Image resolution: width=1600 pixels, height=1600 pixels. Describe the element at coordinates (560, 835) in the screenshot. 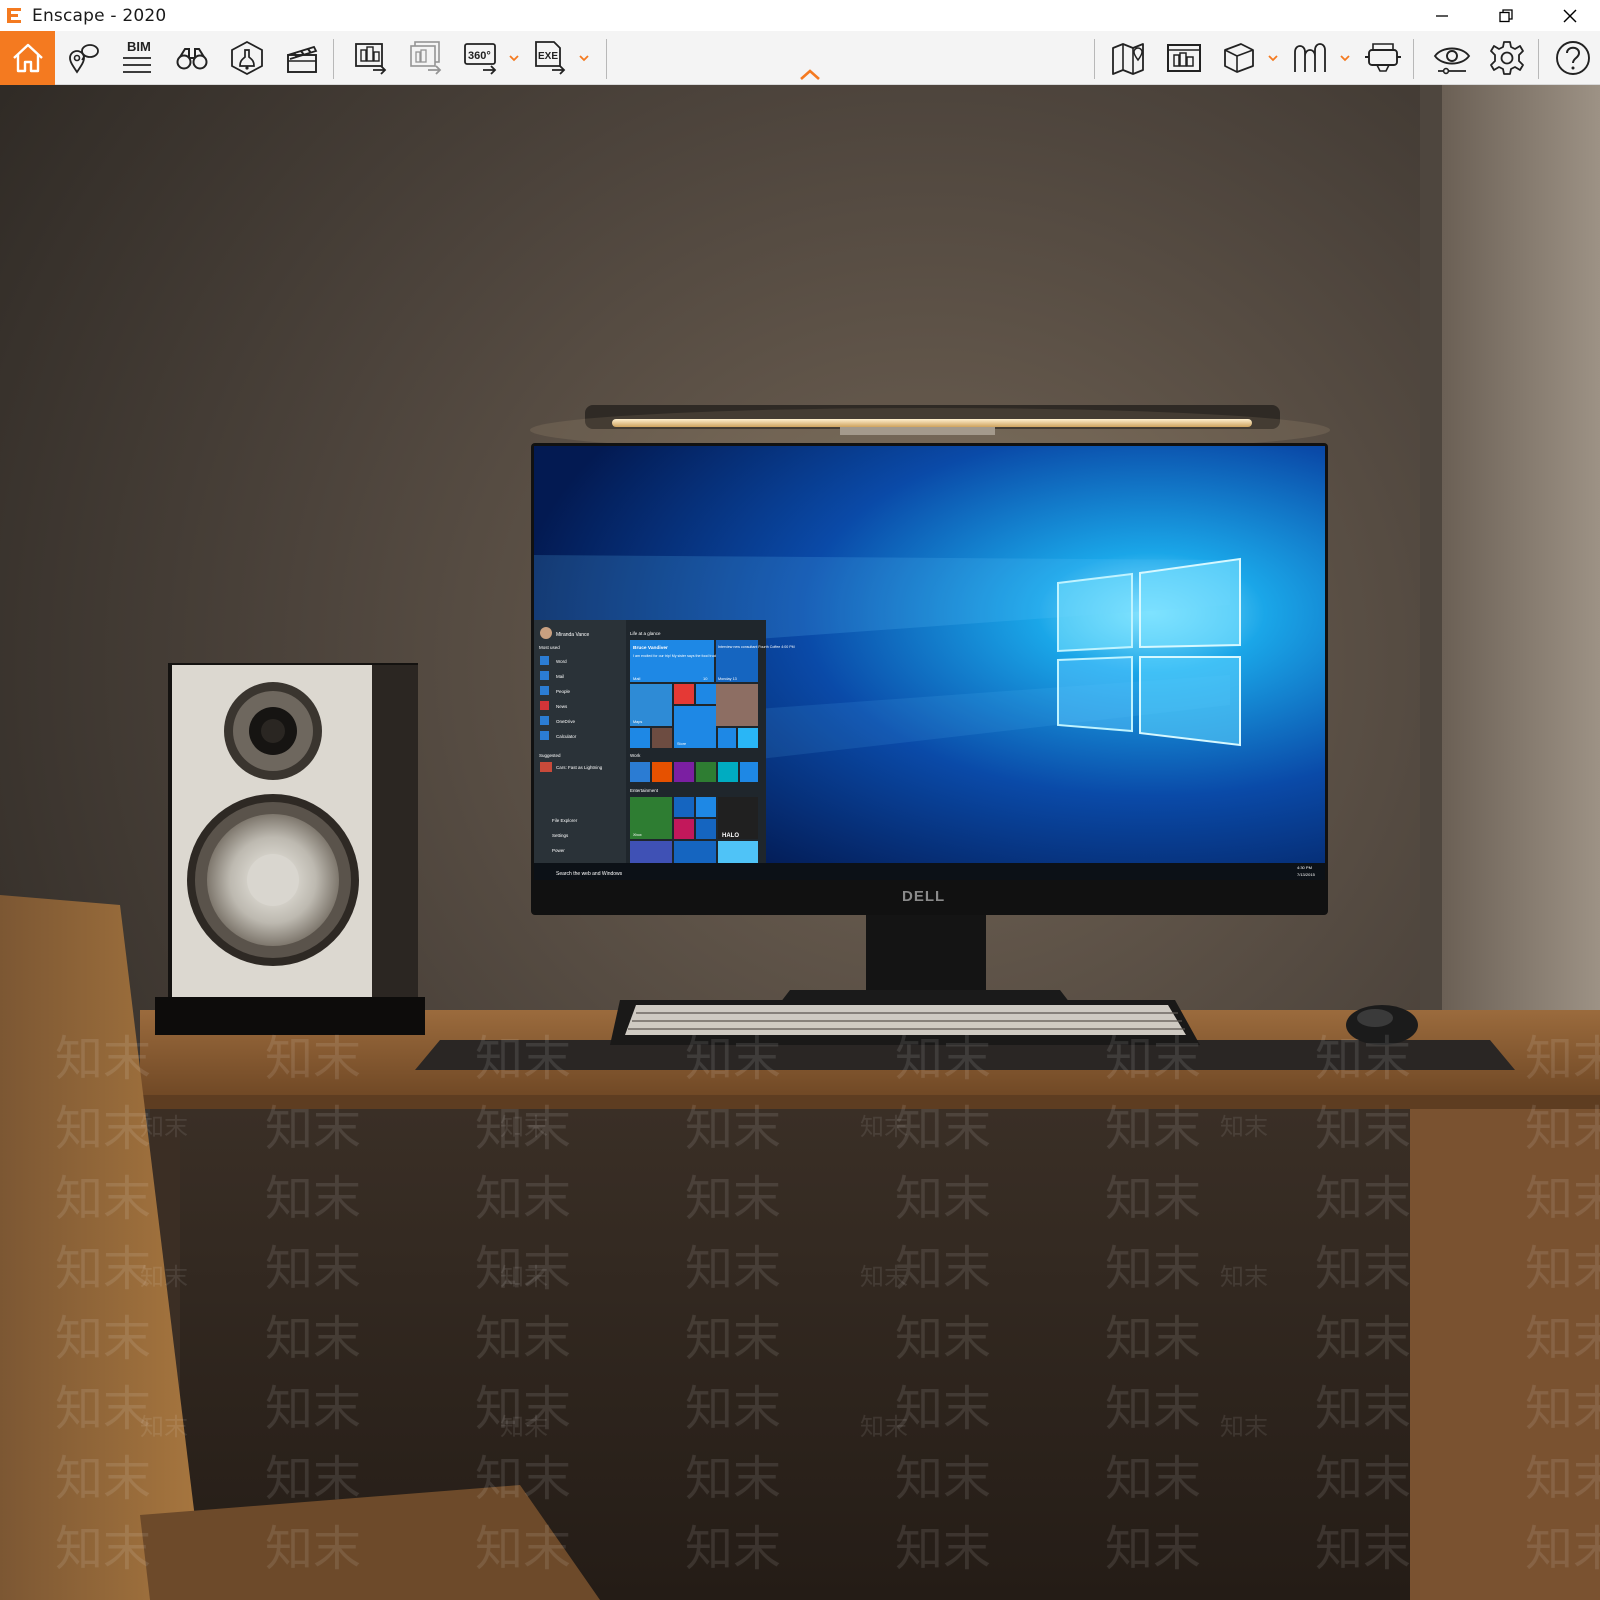

I see `start-settings: Settings` at that location.